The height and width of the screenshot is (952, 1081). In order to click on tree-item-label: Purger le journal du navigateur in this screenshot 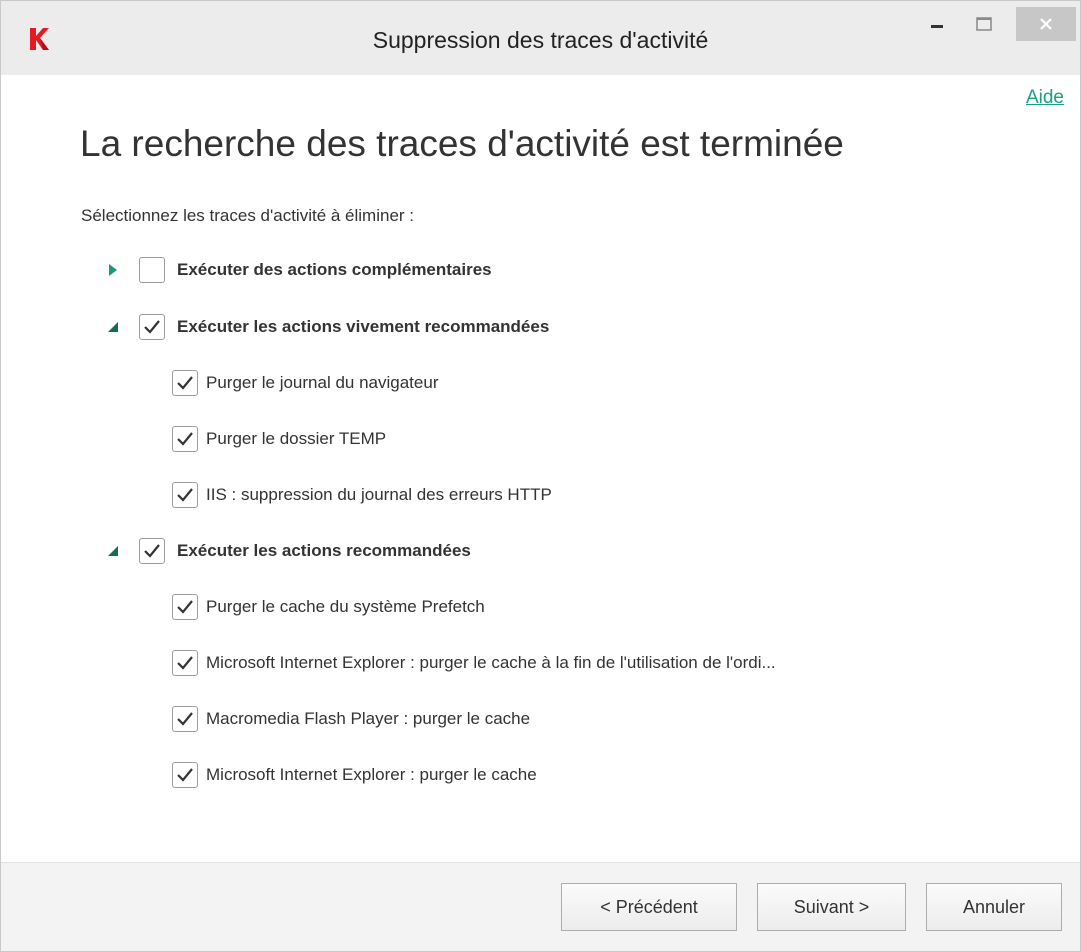, I will do `click(322, 382)`.